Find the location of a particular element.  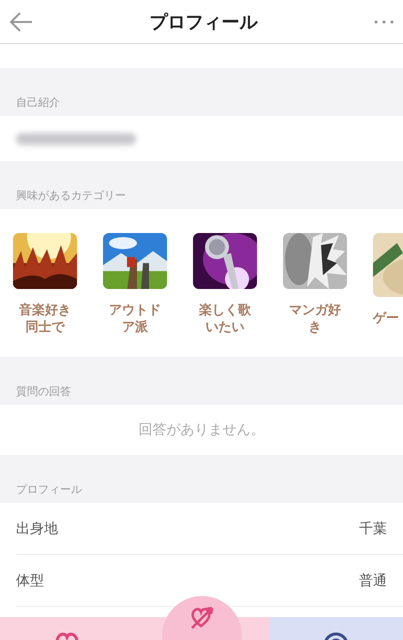

category-label: ゲー is located at coordinates (388, 319).